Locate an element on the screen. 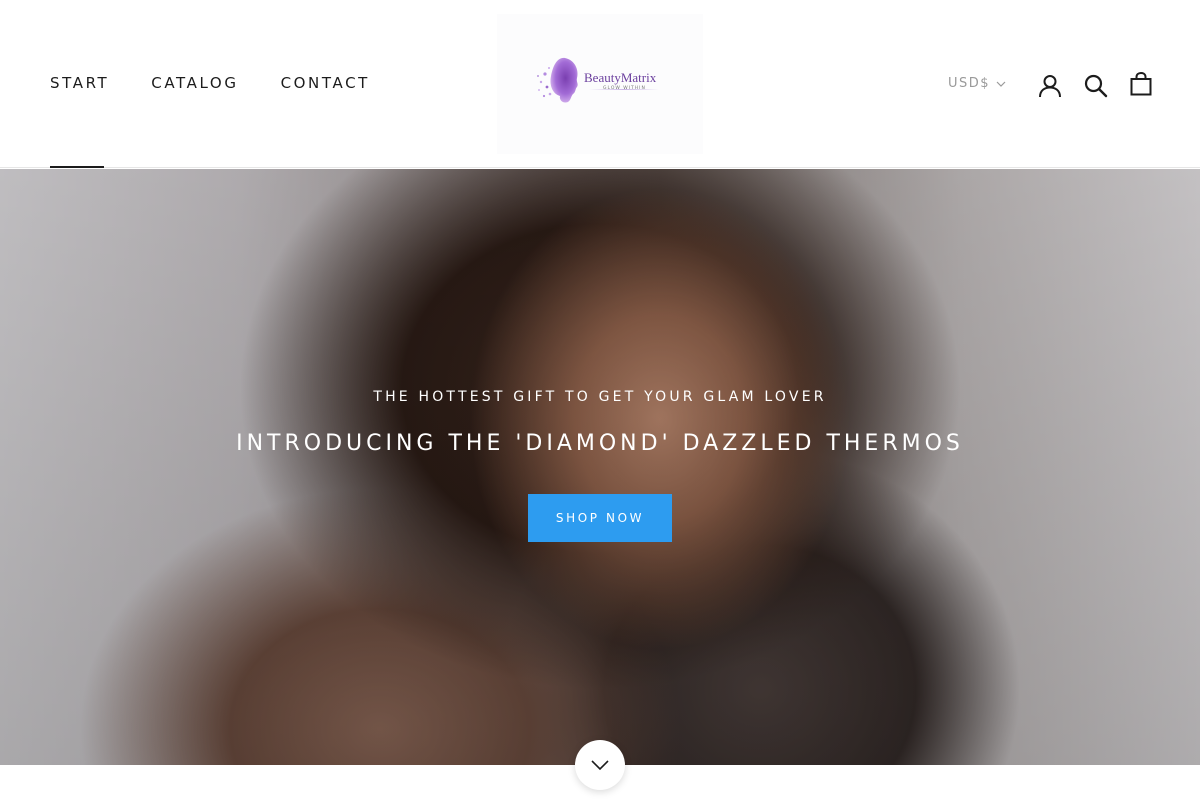  brand-name: BeautyMatrix is located at coordinates (620, 77).